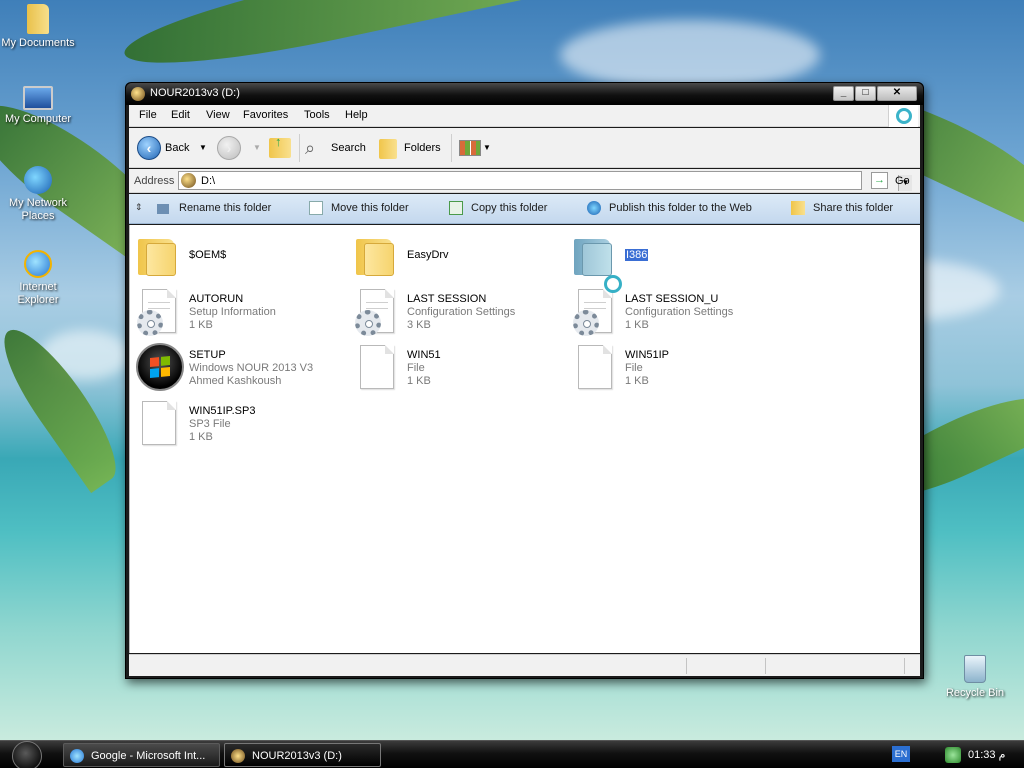  Describe the element at coordinates (317, 115) in the screenshot. I see `menu-tools: Tools` at that location.